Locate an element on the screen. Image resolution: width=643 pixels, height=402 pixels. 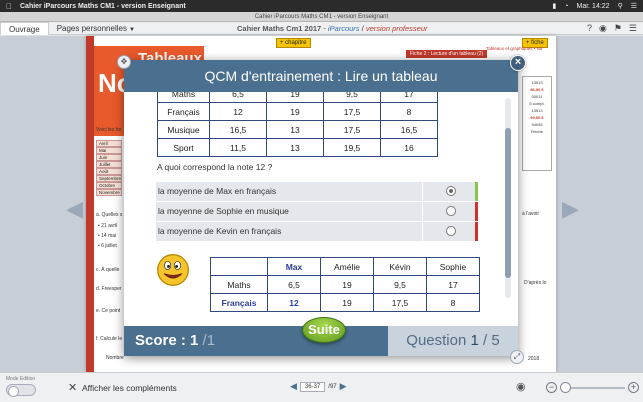
answer-option: la moyenne de Sophie en musique is located at coordinates (317, 211).